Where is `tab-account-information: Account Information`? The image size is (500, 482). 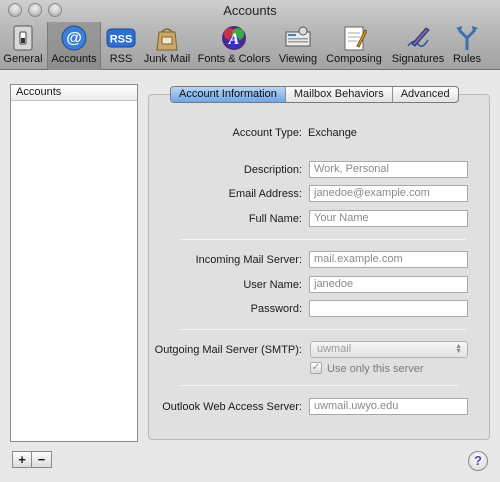 tab-account-information: Account Information is located at coordinates (228, 94).